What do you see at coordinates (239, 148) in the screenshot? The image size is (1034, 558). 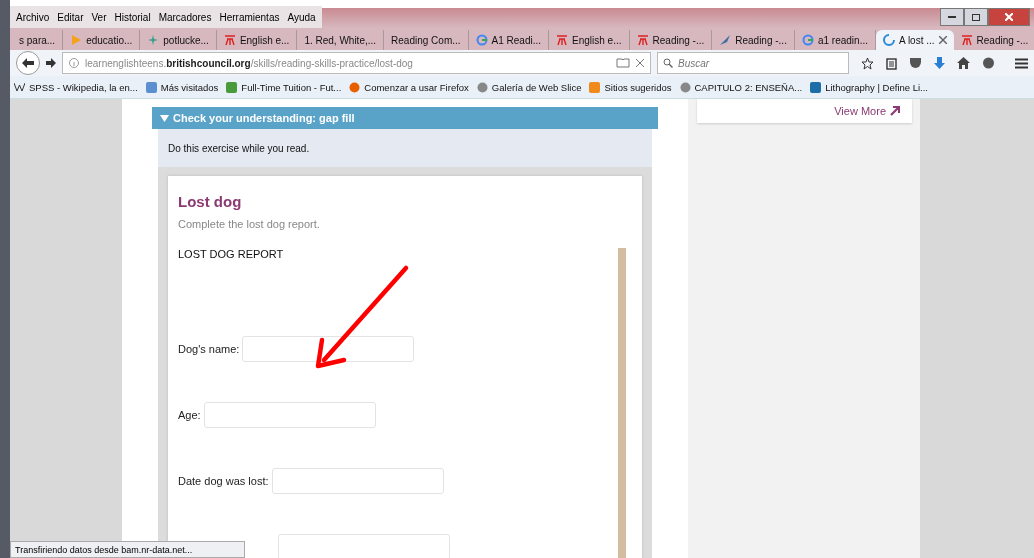 I see `instruction-text: Do this exercise while you read.` at bounding box center [239, 148].